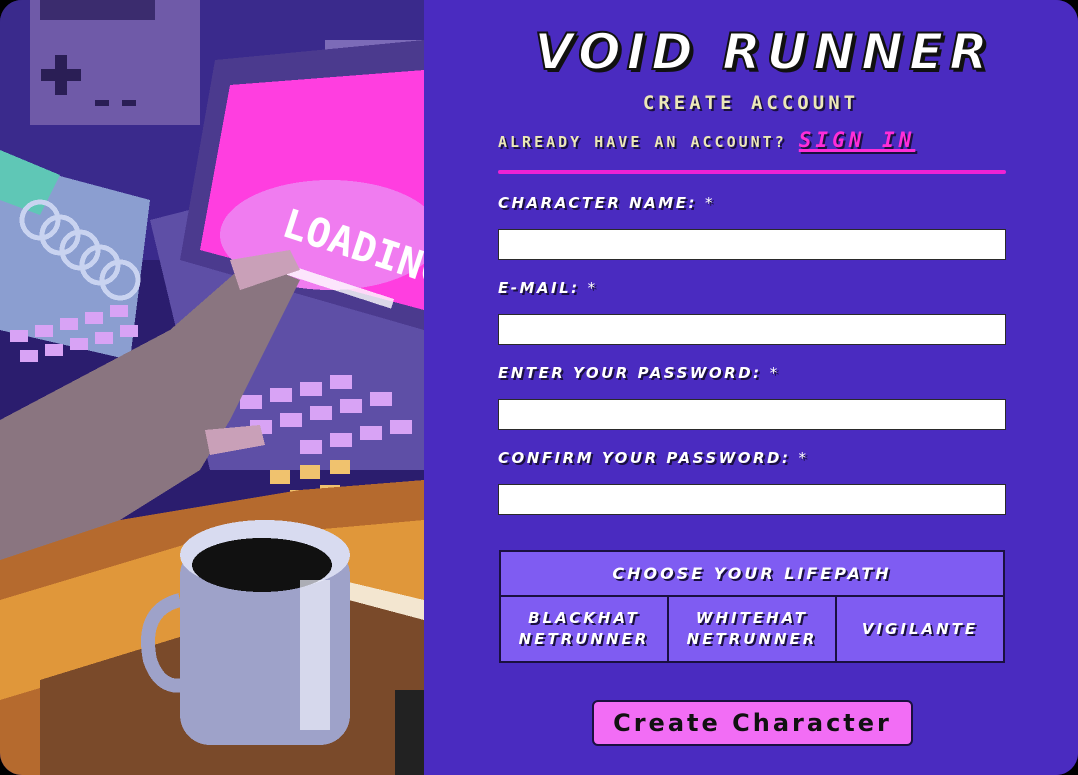 The image size is (1078, 775). I want to click on create-character-button: Create Character, so click(752, 723).